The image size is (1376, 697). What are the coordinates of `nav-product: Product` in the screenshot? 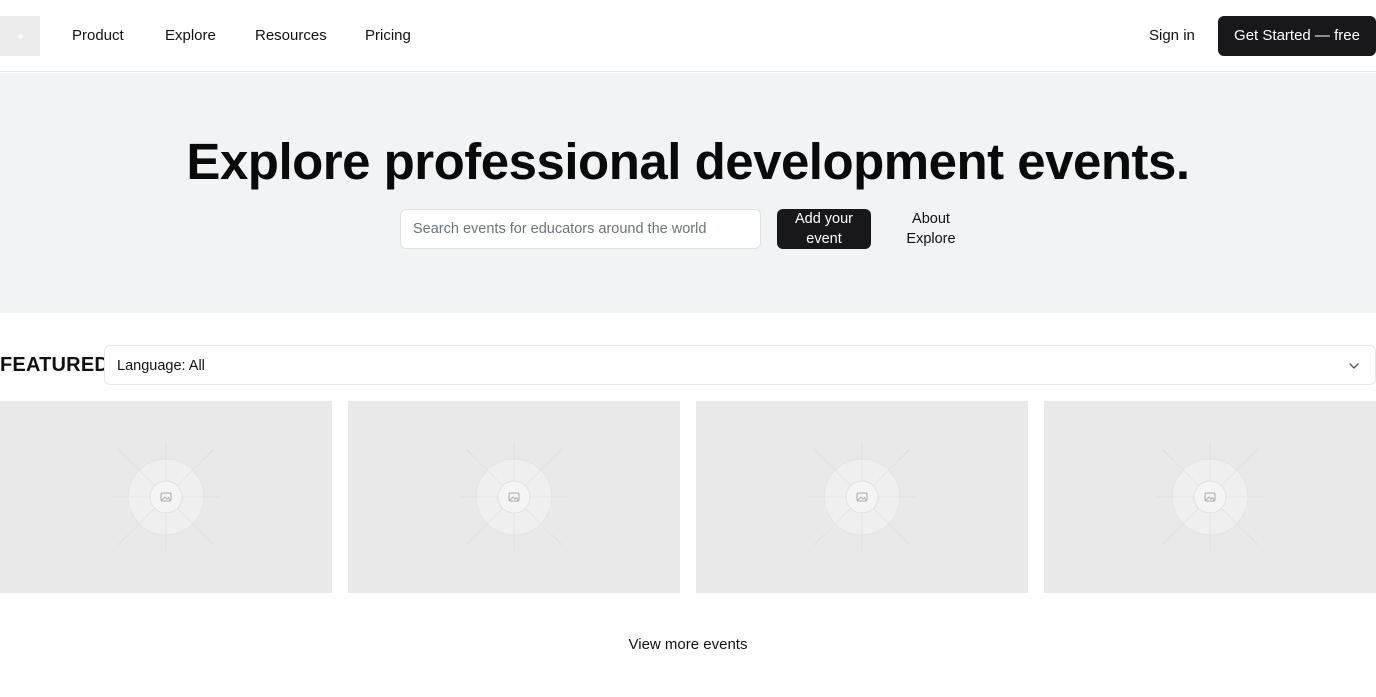 It's located at (98, 36).